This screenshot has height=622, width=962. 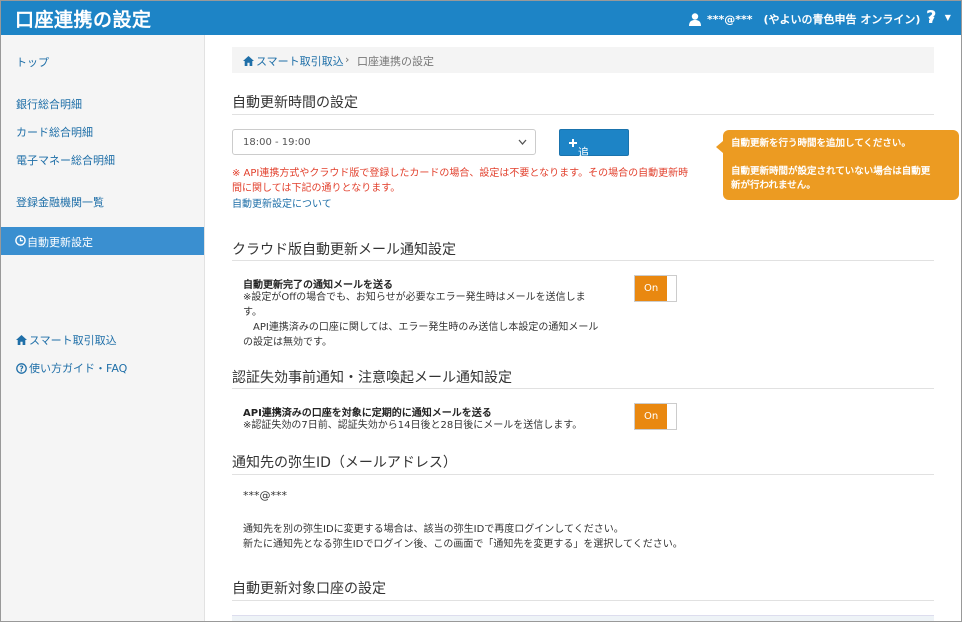 I want to click on help-menu: ? ▼, so click(x=938, y=17).